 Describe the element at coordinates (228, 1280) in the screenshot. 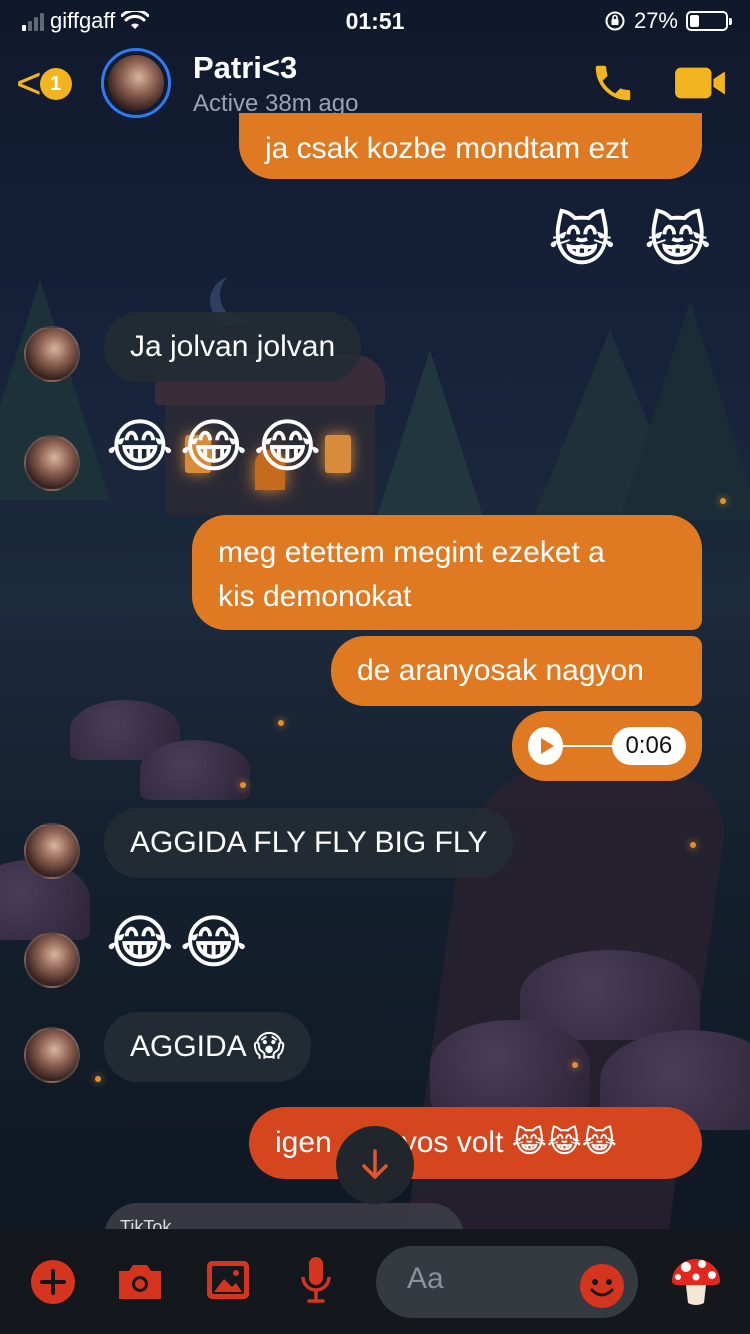

I see `gallery-icon` at that location.